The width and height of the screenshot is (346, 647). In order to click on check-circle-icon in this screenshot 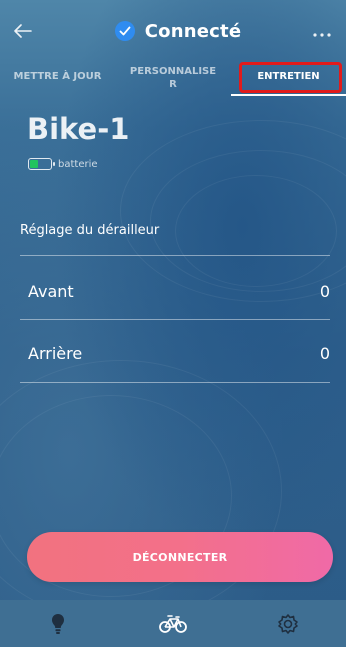, I will do `click(124, 31)`.